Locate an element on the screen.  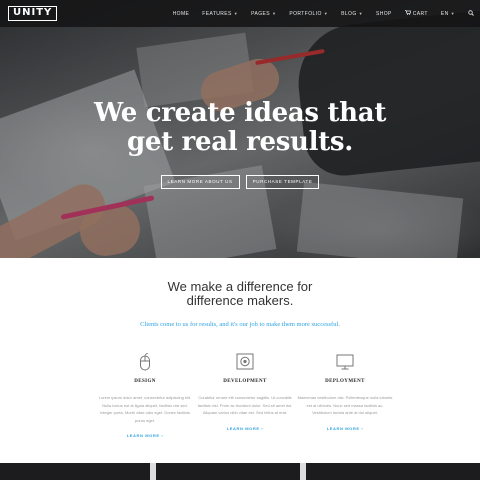
mouse-icon is located at coordinates (145, 361).